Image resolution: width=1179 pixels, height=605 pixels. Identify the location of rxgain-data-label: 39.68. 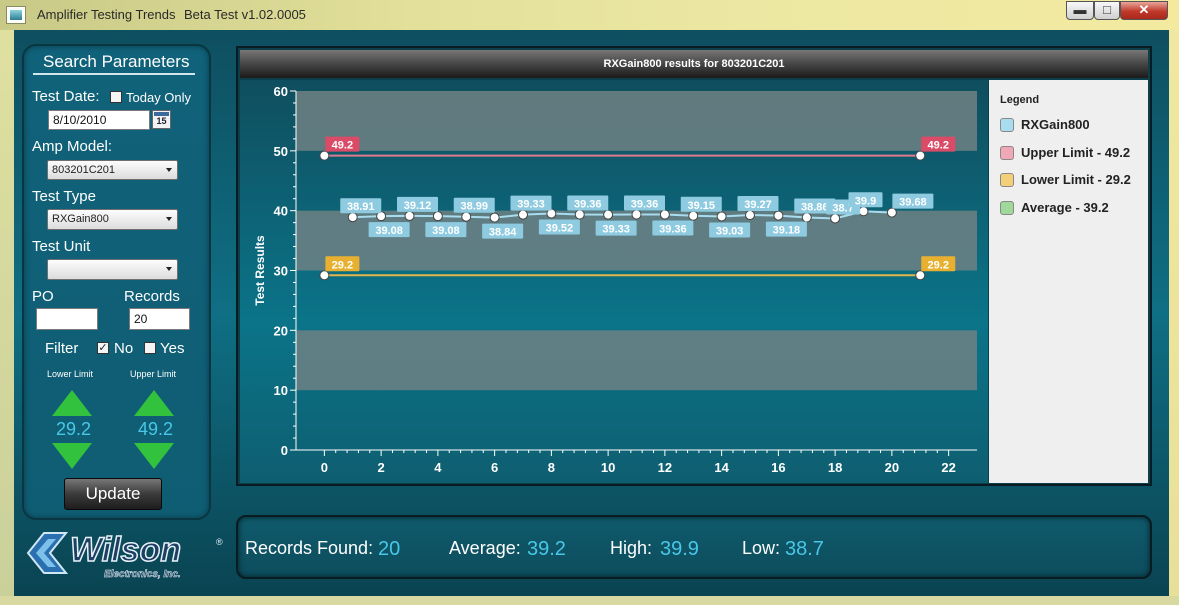
(913, 203).